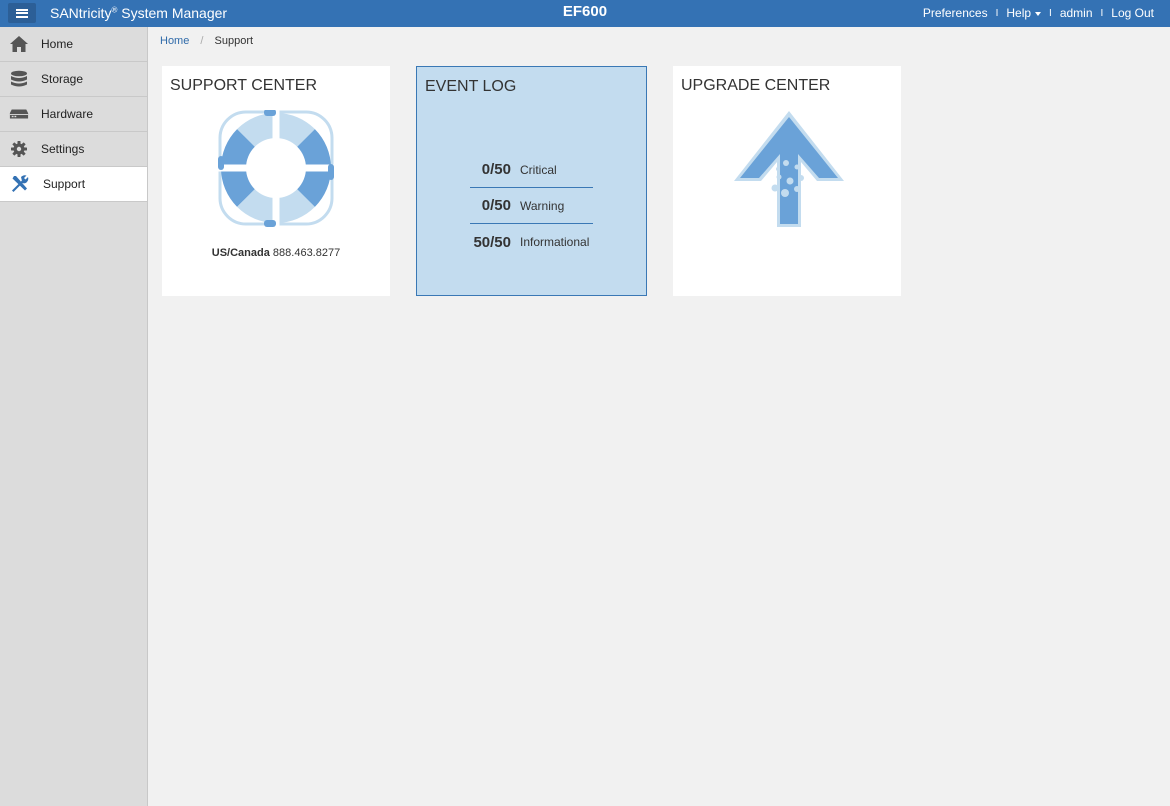 This screenshot has height=806, width=1170. What do you see at coordinates (276, 168) in the screenshot?
I see `lifebuoy-icon` at bounding box center [276, 168].